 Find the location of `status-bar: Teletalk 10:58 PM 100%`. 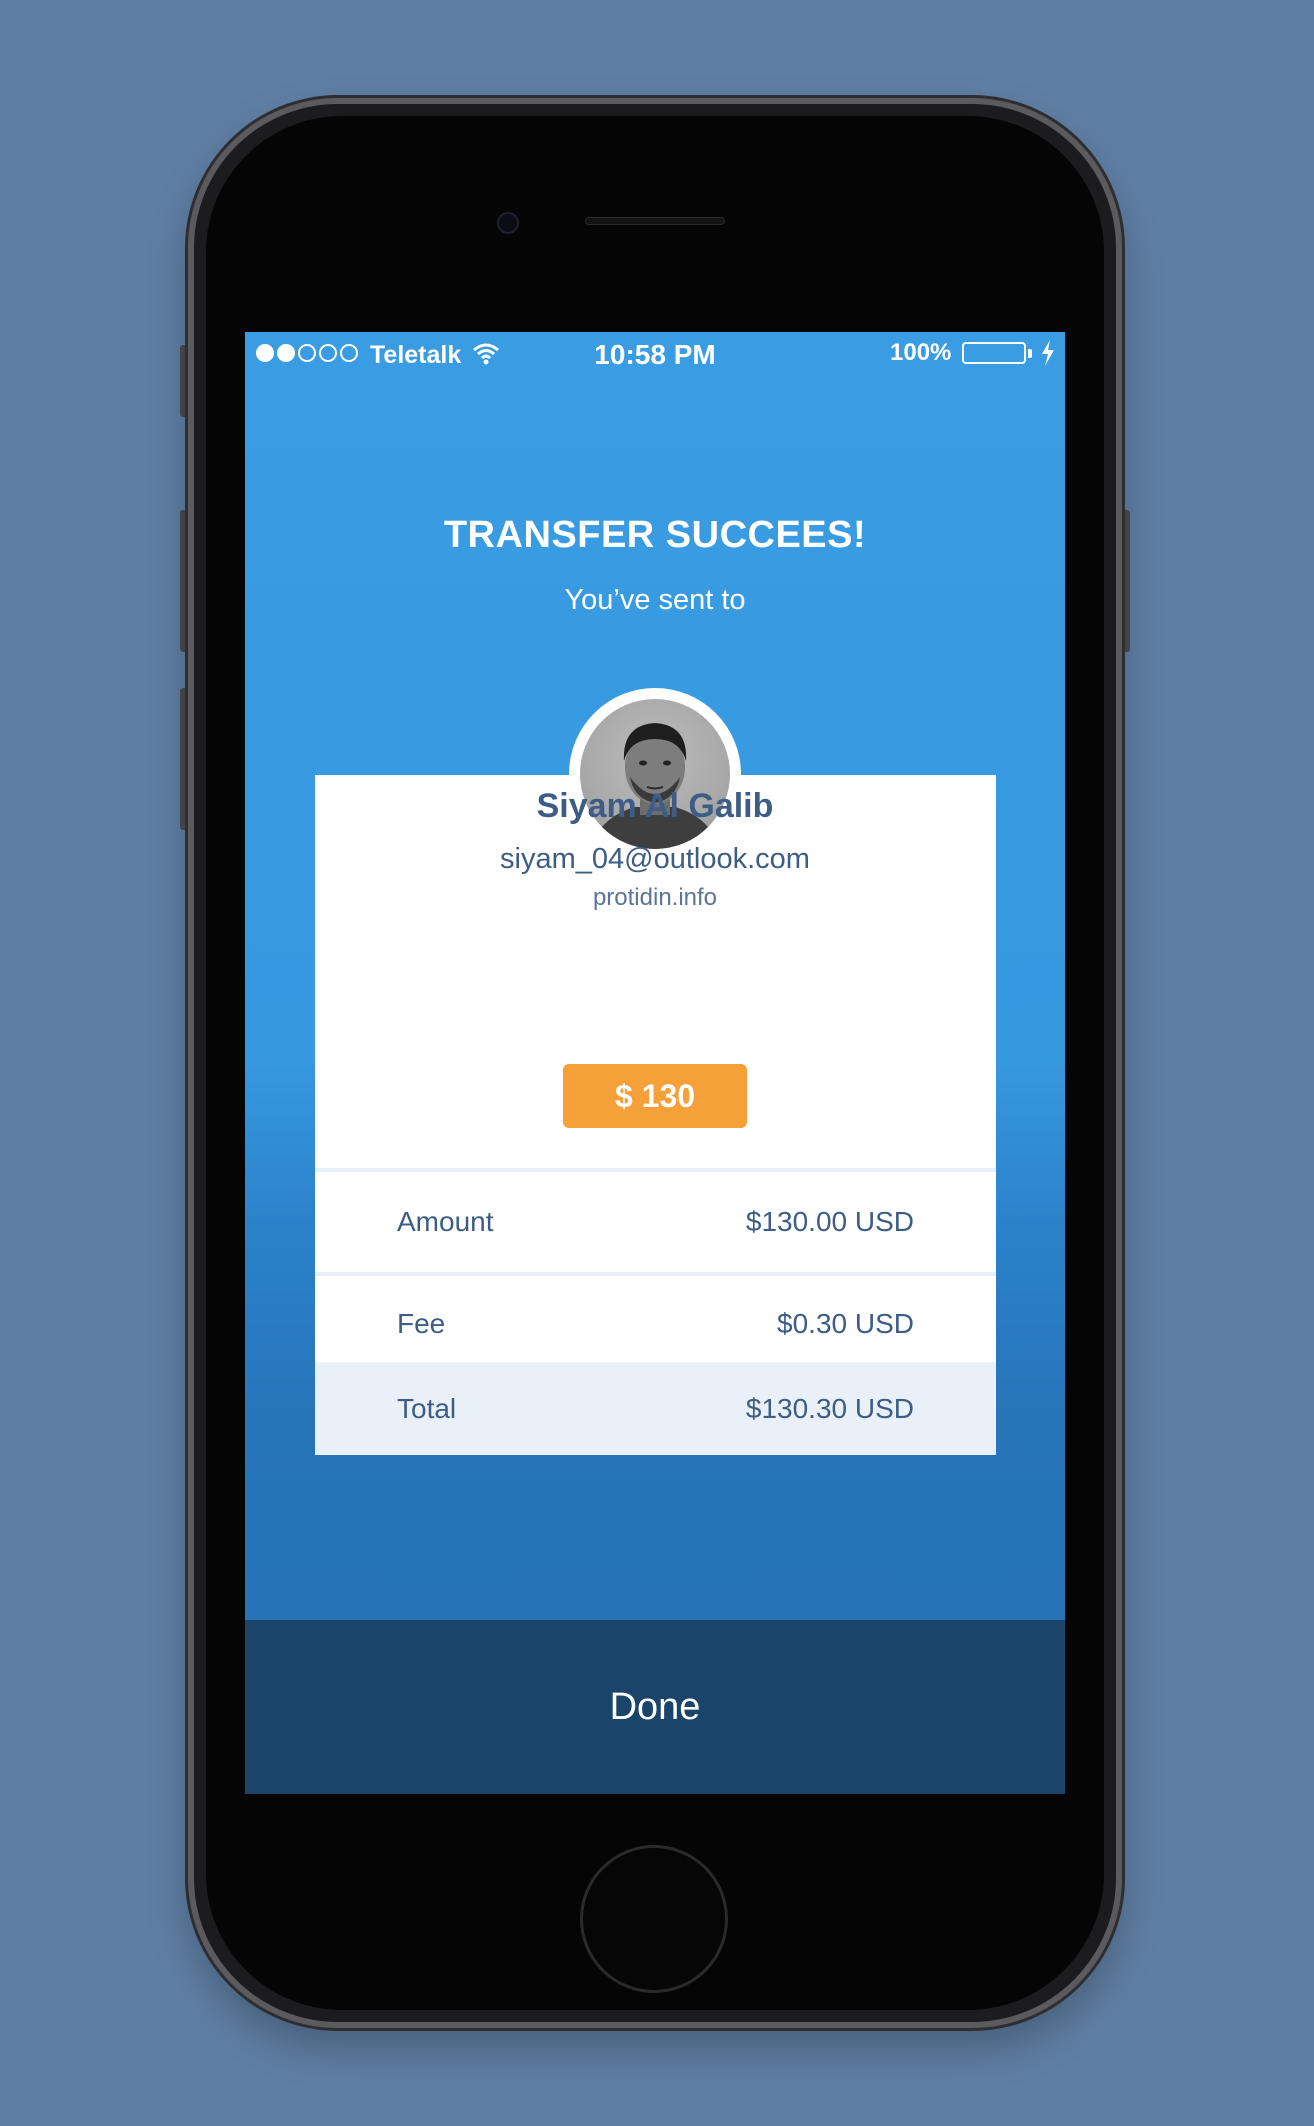

status-bar: Teletalk 10:58 PM 100% is located at coordinates (655, 354).